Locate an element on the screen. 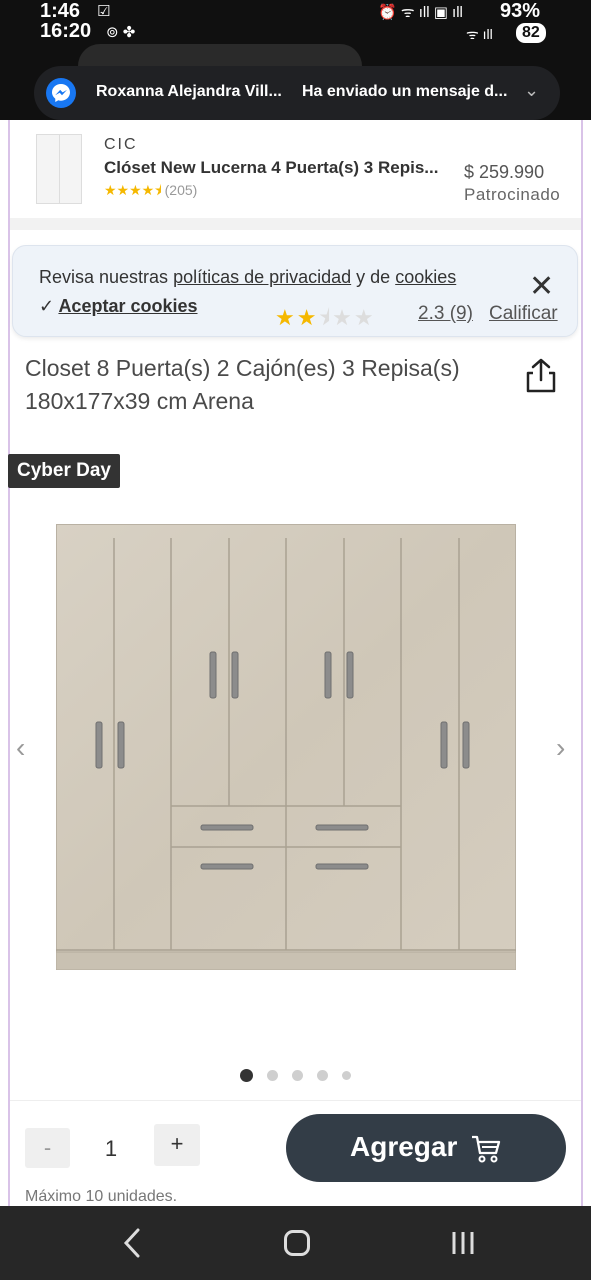  signal-wifi-icons: ⏰ ᯤ ıll ▣ ıll is located at coordinates (420, 12).